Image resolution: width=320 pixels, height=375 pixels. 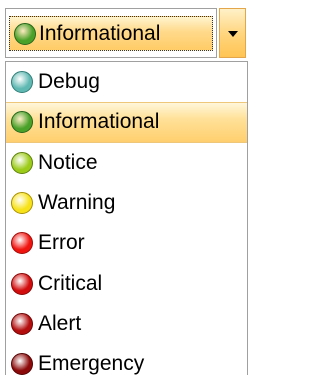 I want to click on chevron-down-icon, so click(x=232, y=34).